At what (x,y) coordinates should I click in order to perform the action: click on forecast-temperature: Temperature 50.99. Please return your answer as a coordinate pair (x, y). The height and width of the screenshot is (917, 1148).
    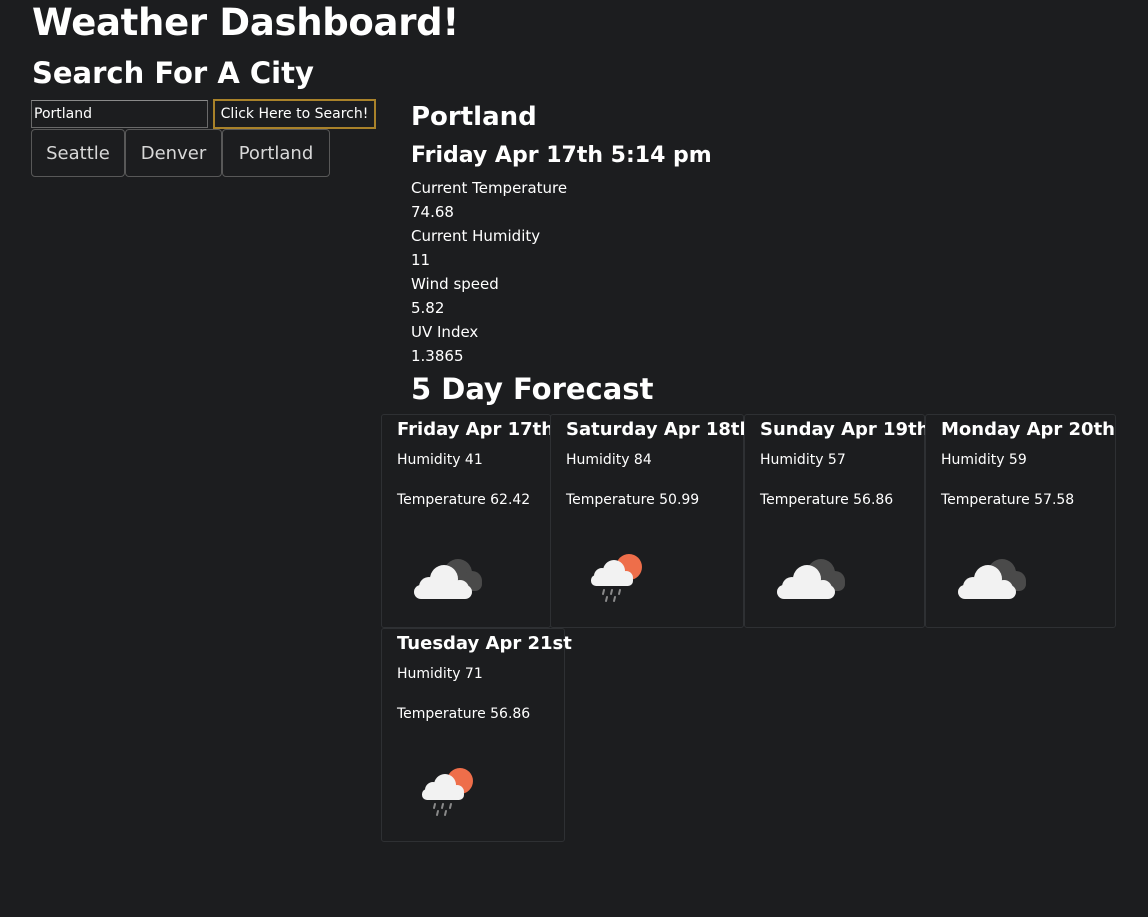
    Looking at the image, I should click on (633, 500).